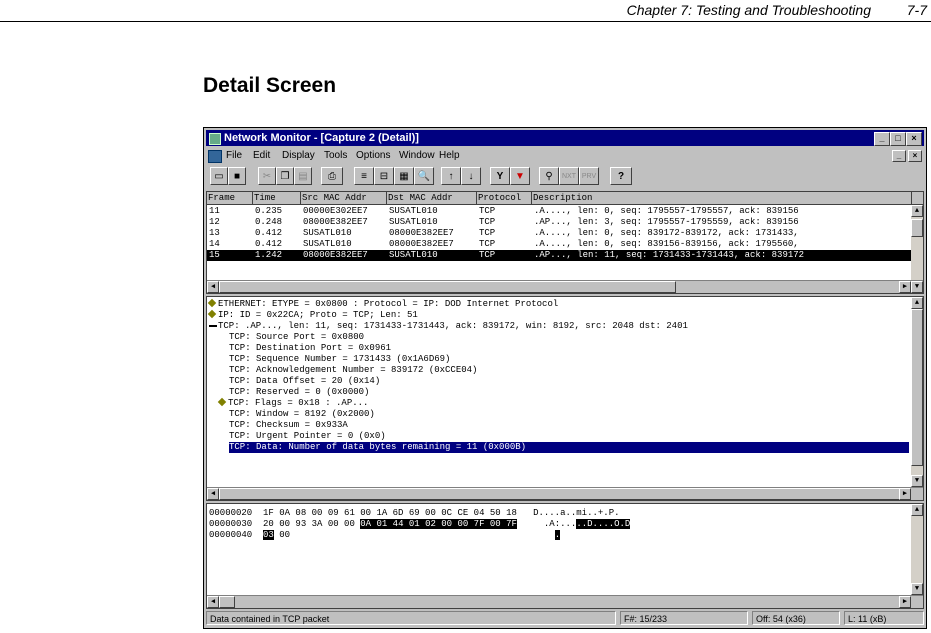  I want to click on summary-vertical-scrollbar: ▲, so click(917, 242).